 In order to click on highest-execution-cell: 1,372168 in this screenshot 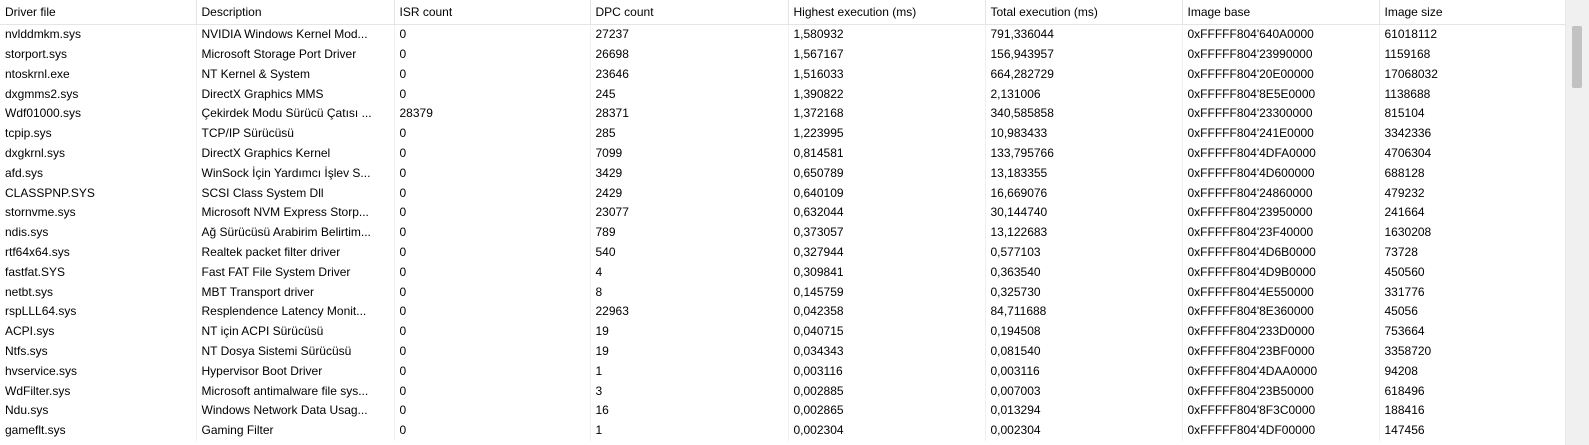, I will do `click(887, 113)`.